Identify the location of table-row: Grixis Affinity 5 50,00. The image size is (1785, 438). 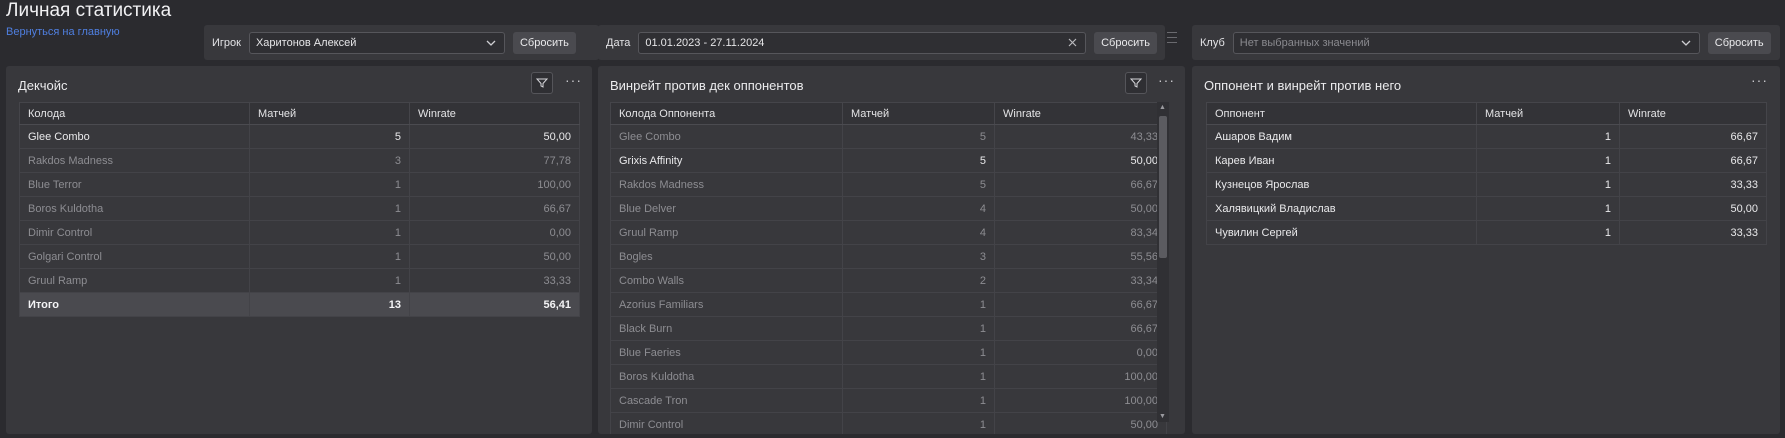
(888, 160).